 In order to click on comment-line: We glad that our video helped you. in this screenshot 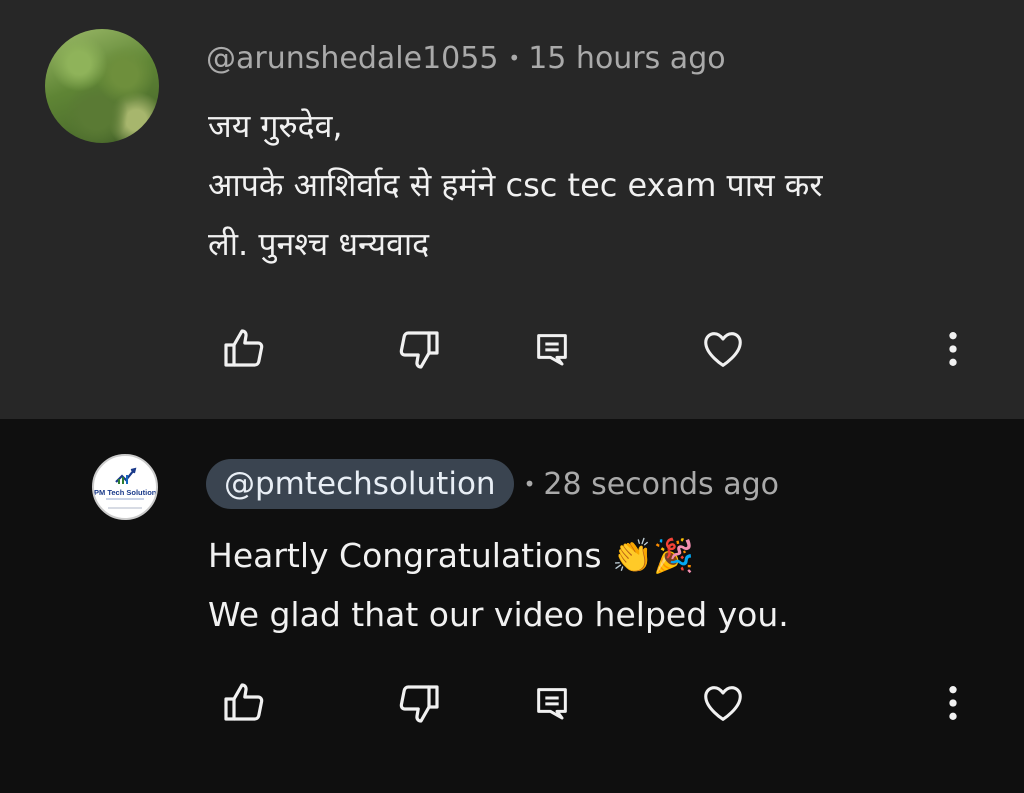, I will do `click(498, 614)`.